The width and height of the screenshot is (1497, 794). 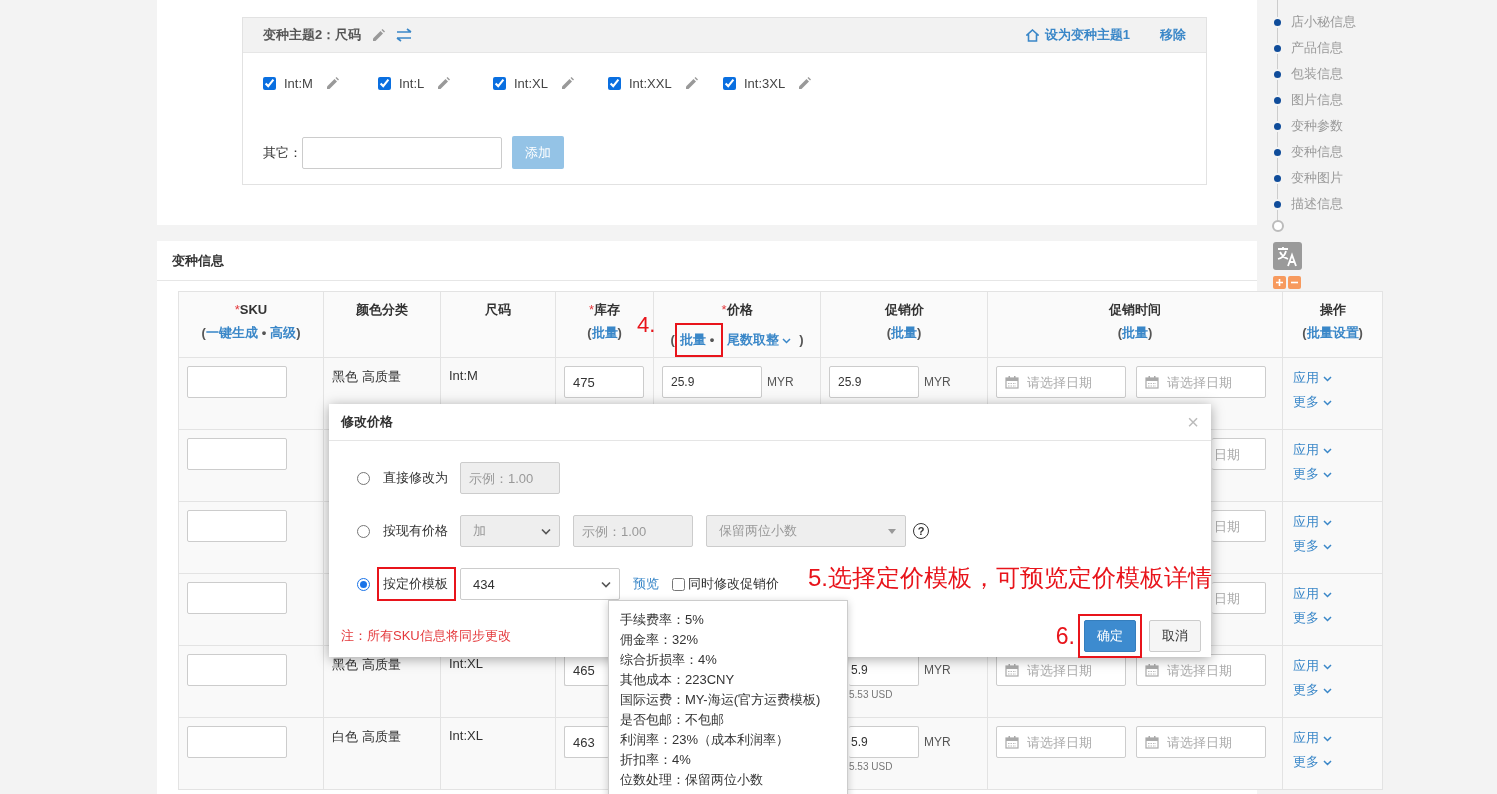 I want to click on batch-link: 高级, so click(x=283, y=333).